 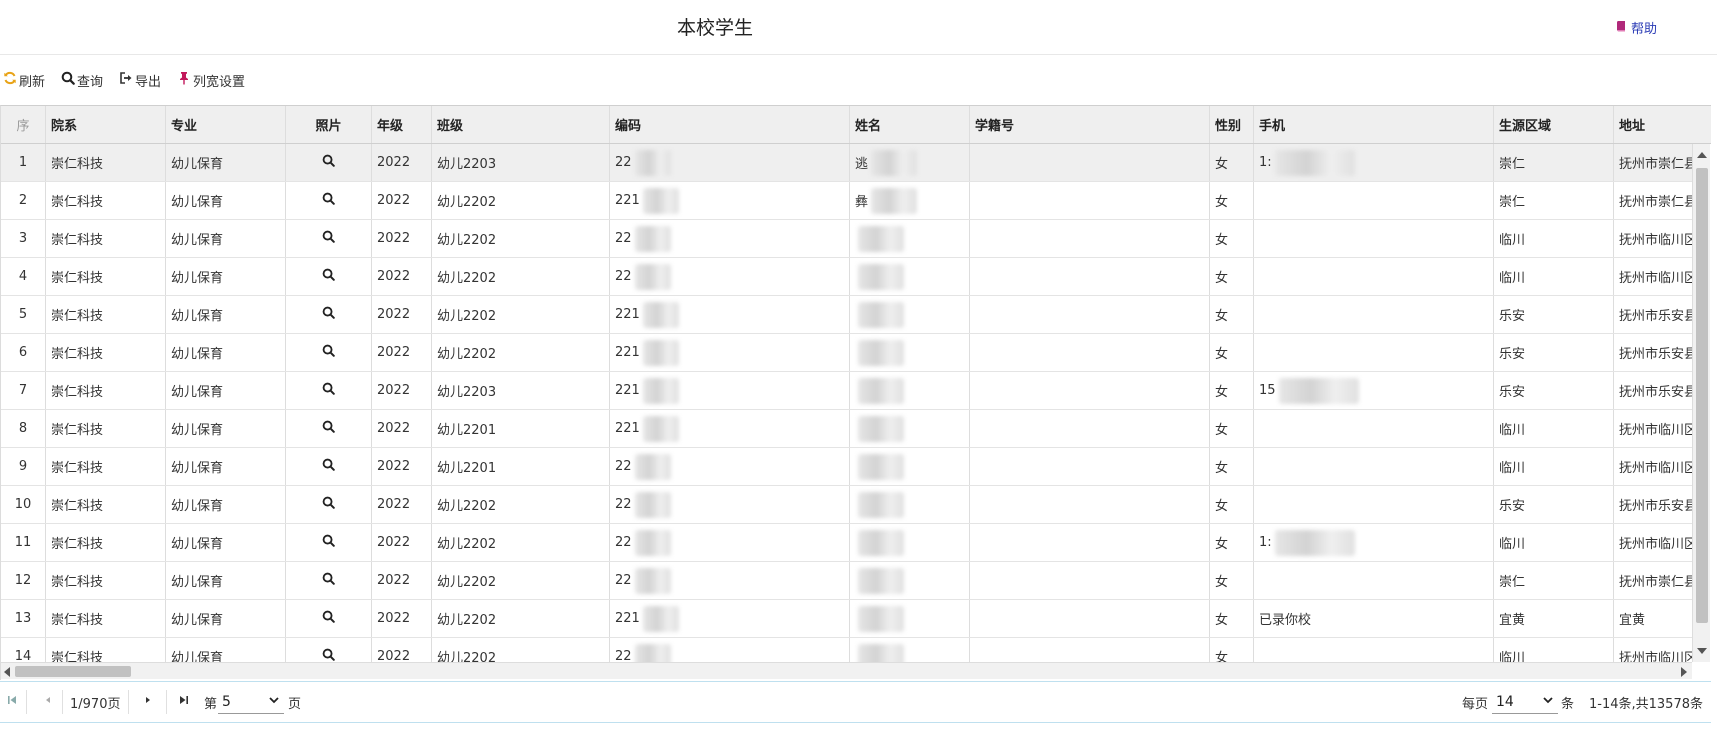 What do you see at coordinates (1636, 27) in the screenshot?
I see `help-link: 帮助` at bounding box center [1636, 27].